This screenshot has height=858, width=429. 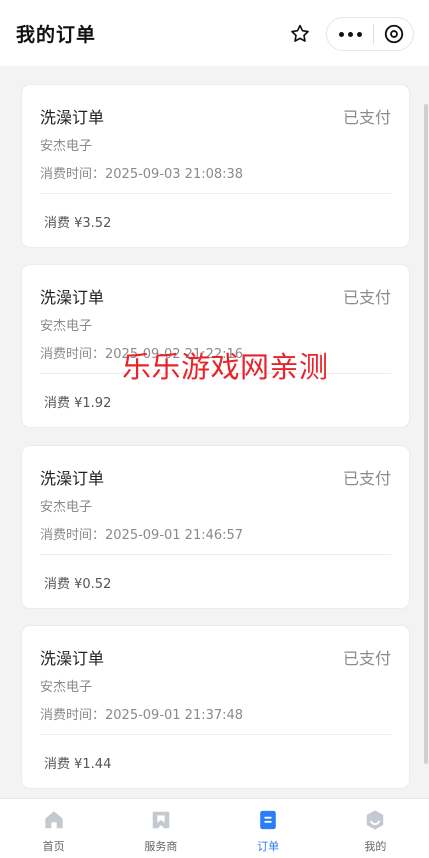 I want to click on mini-program-capsule, so click(x=370, y=34).